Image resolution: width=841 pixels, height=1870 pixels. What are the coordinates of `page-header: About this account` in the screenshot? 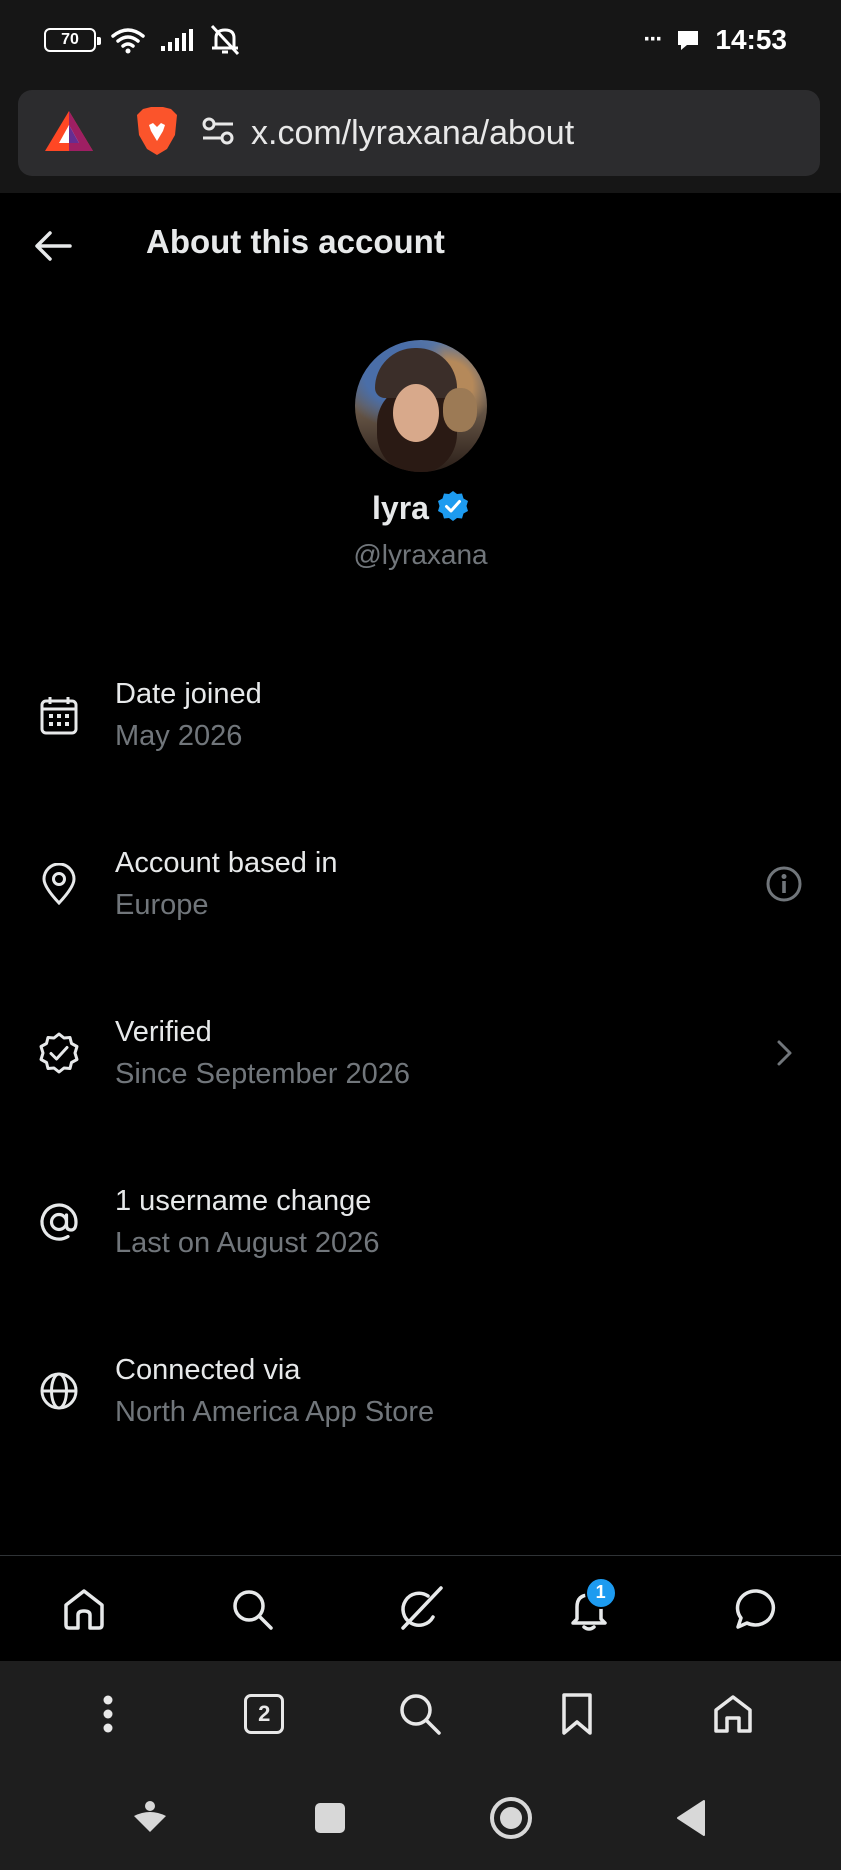 It's located at (420, 246).